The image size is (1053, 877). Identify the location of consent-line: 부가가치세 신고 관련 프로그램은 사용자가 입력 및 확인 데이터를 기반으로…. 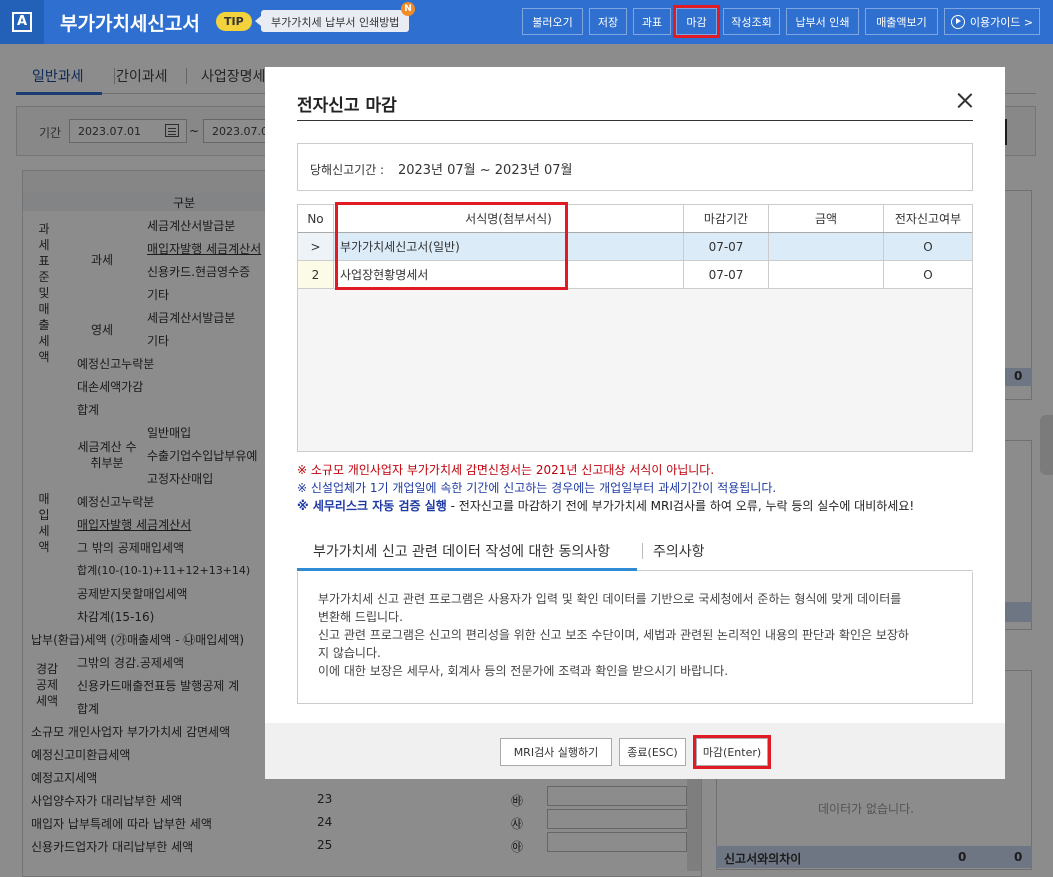
(610, 599).